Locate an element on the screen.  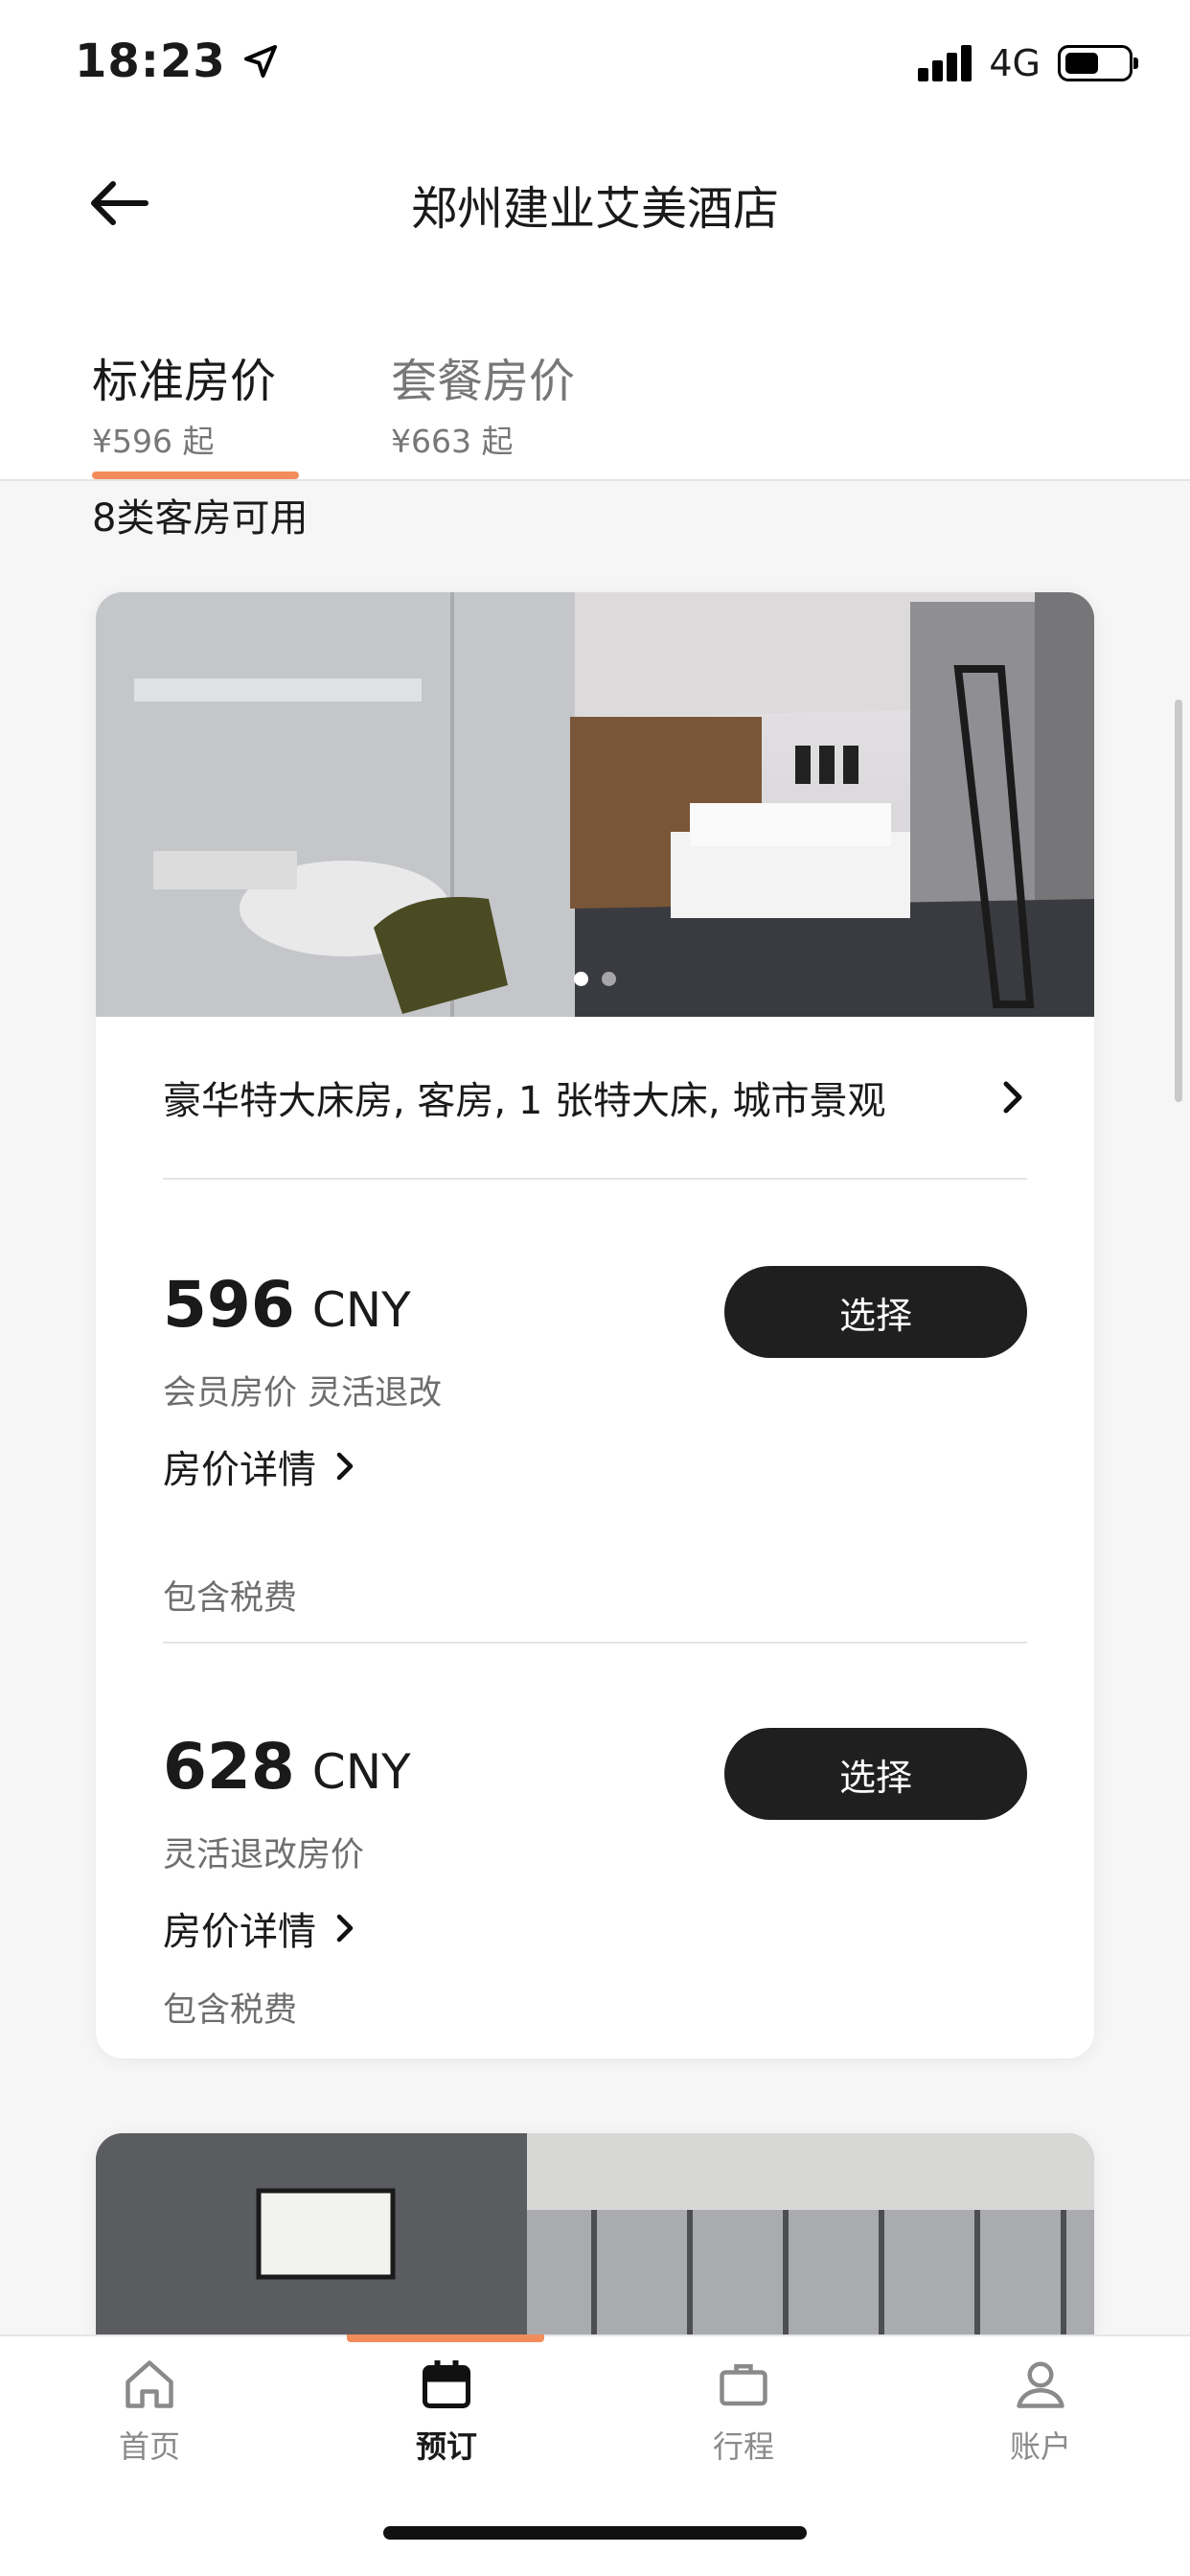
location-arrow-icon is located at coordinates (260, 62).